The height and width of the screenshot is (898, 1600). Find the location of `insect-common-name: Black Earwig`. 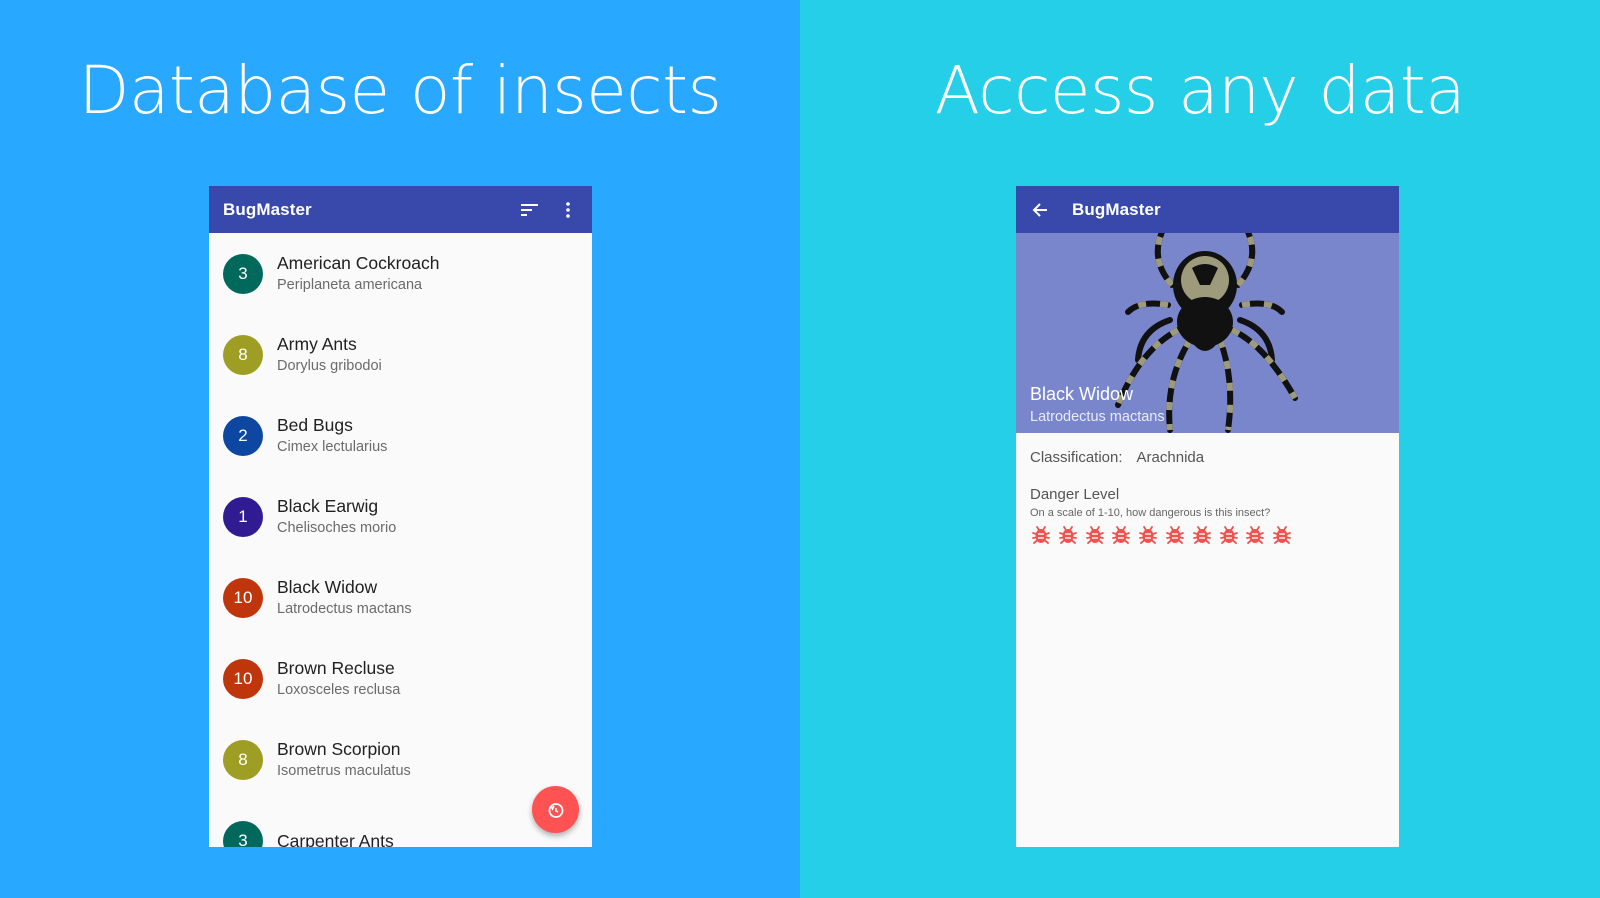

insect-common-name: Black Earwig is located at coordinates (328, 505).